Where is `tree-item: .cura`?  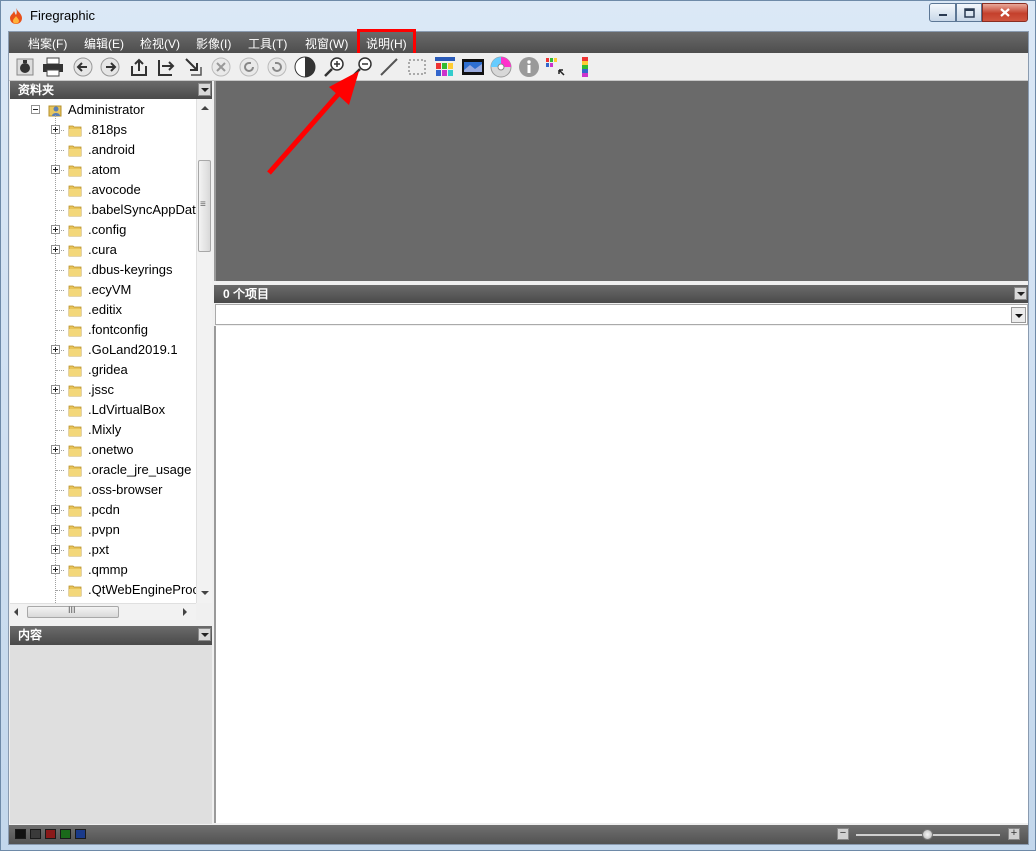
tree-item: .cura is located at coordinates (103, 250).